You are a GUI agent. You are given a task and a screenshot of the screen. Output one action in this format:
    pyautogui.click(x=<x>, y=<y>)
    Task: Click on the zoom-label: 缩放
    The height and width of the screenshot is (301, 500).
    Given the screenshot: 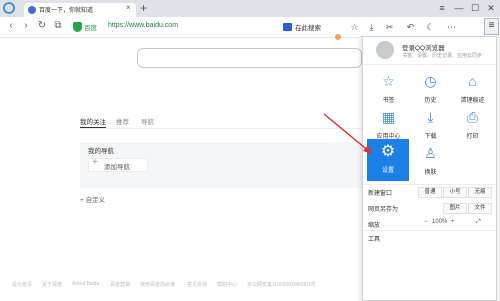 What is the action you would take?
    pyautogui.click(x=374, y=226)
    